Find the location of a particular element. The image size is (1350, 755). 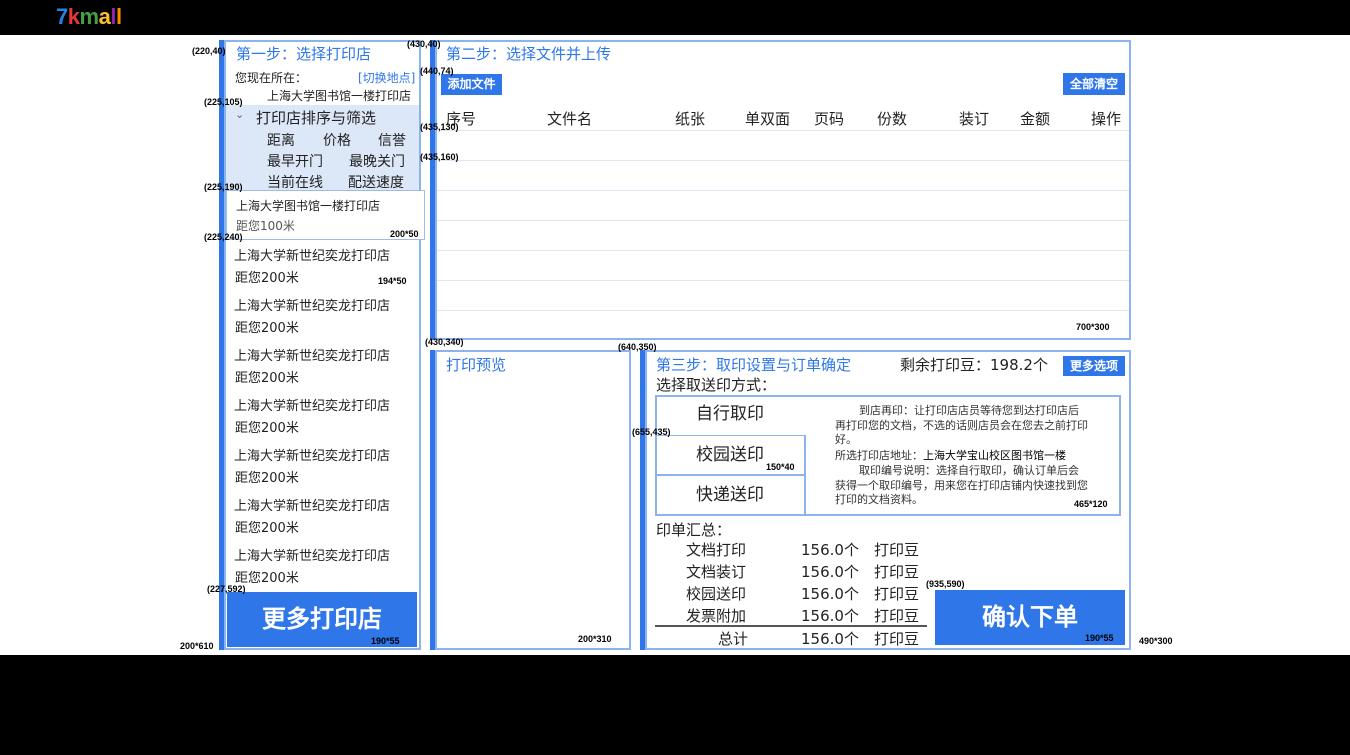

sort-title: 打印店排序与筛选 is located at coordinates (316, 118).